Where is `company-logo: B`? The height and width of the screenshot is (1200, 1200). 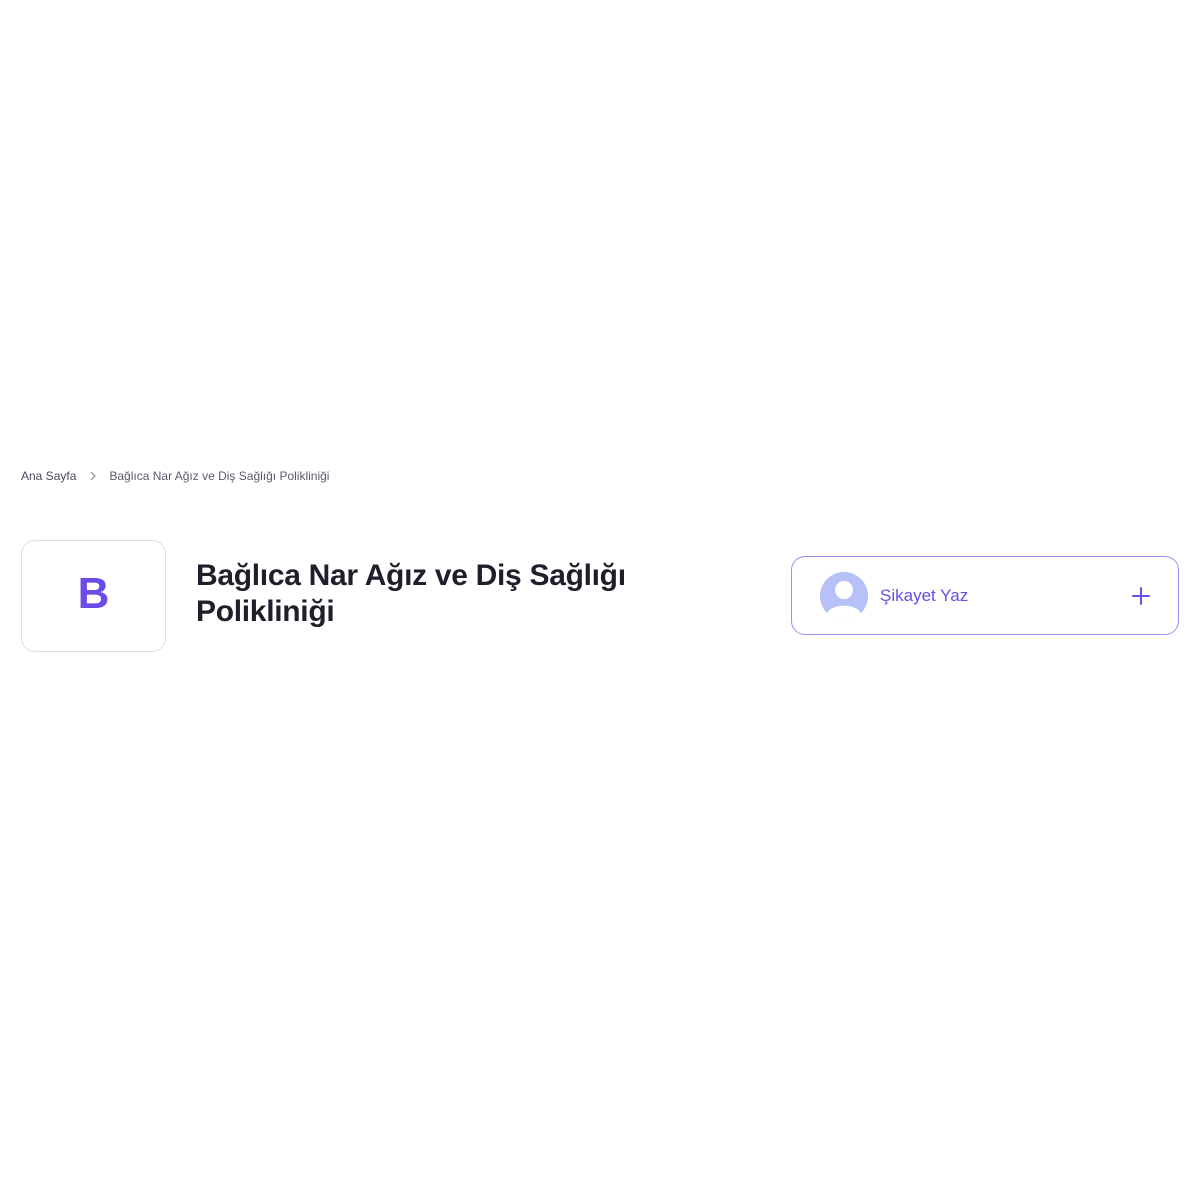 company-logo: B is located at coordinates (93, 596).